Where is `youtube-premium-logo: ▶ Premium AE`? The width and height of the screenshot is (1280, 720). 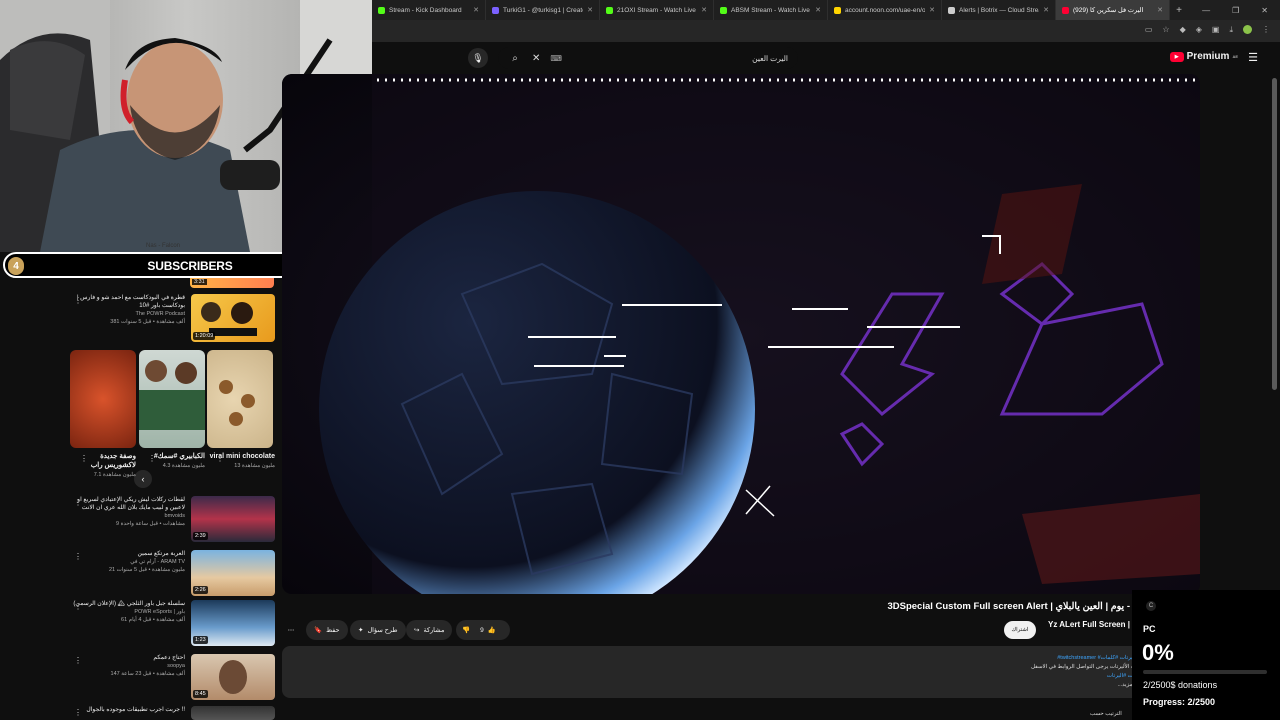 youtube-premium-logo: ▶ Premium AE is located at coordinates (1203, 56).